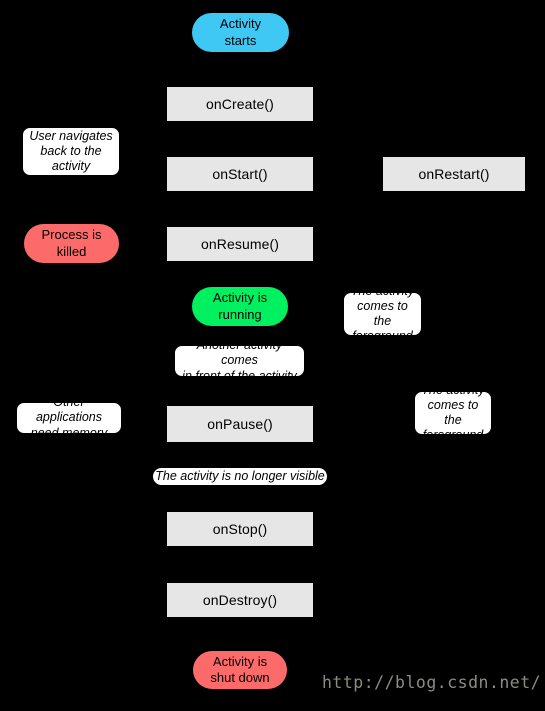  I want to click on annotation-no-longer-visible: The activity is no longer visible, so click(240, 476).